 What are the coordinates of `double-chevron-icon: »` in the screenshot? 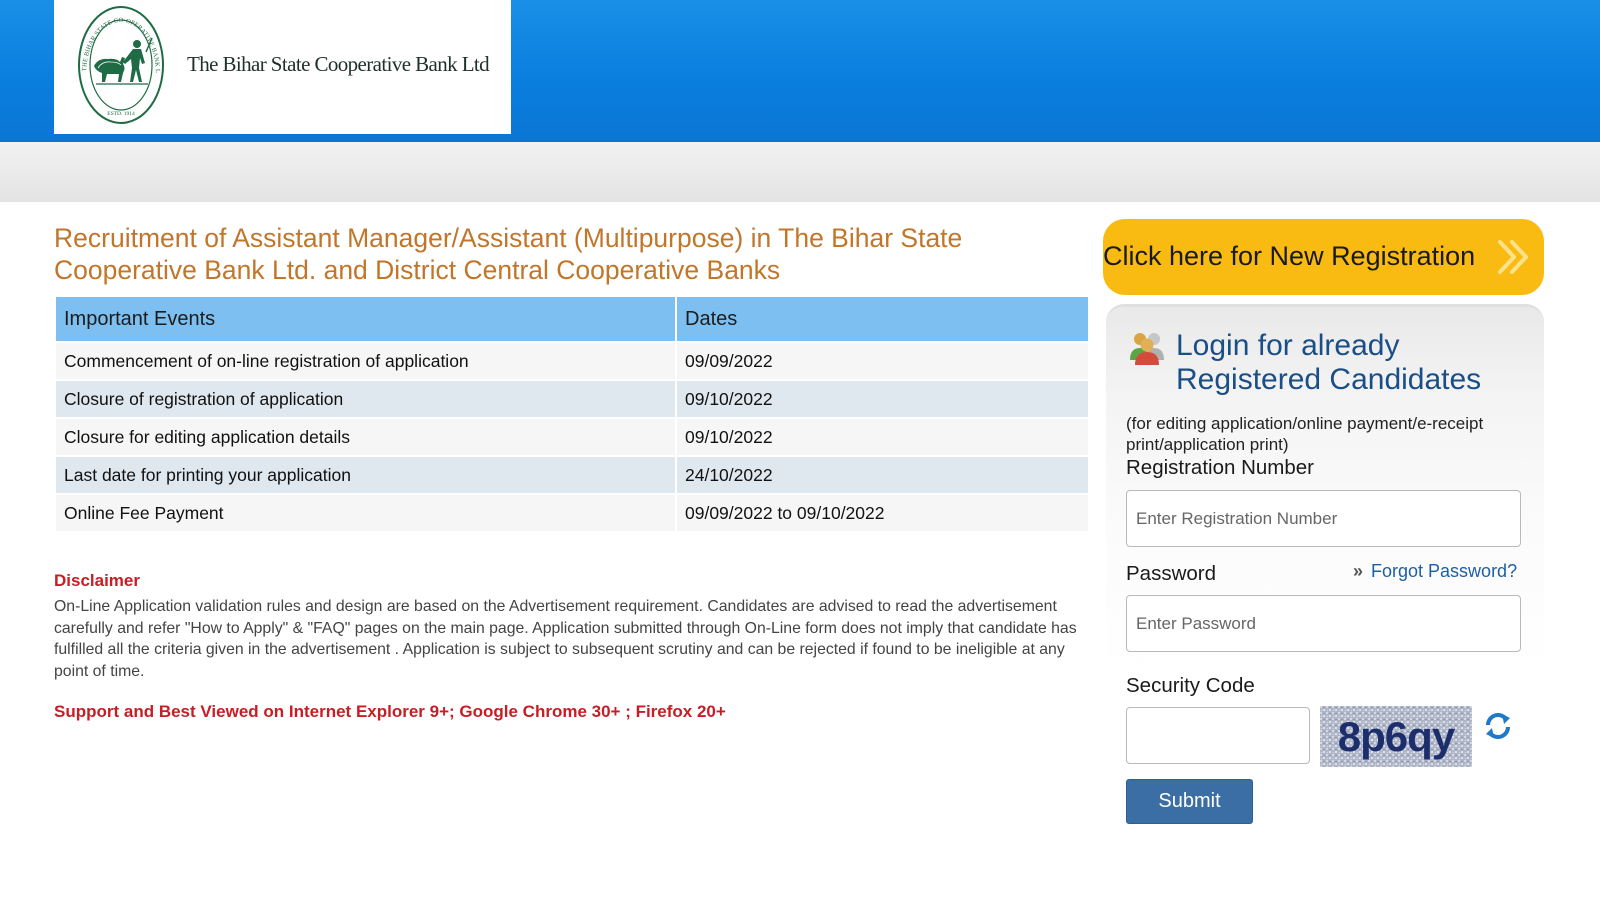 It's located at (1358, 571).